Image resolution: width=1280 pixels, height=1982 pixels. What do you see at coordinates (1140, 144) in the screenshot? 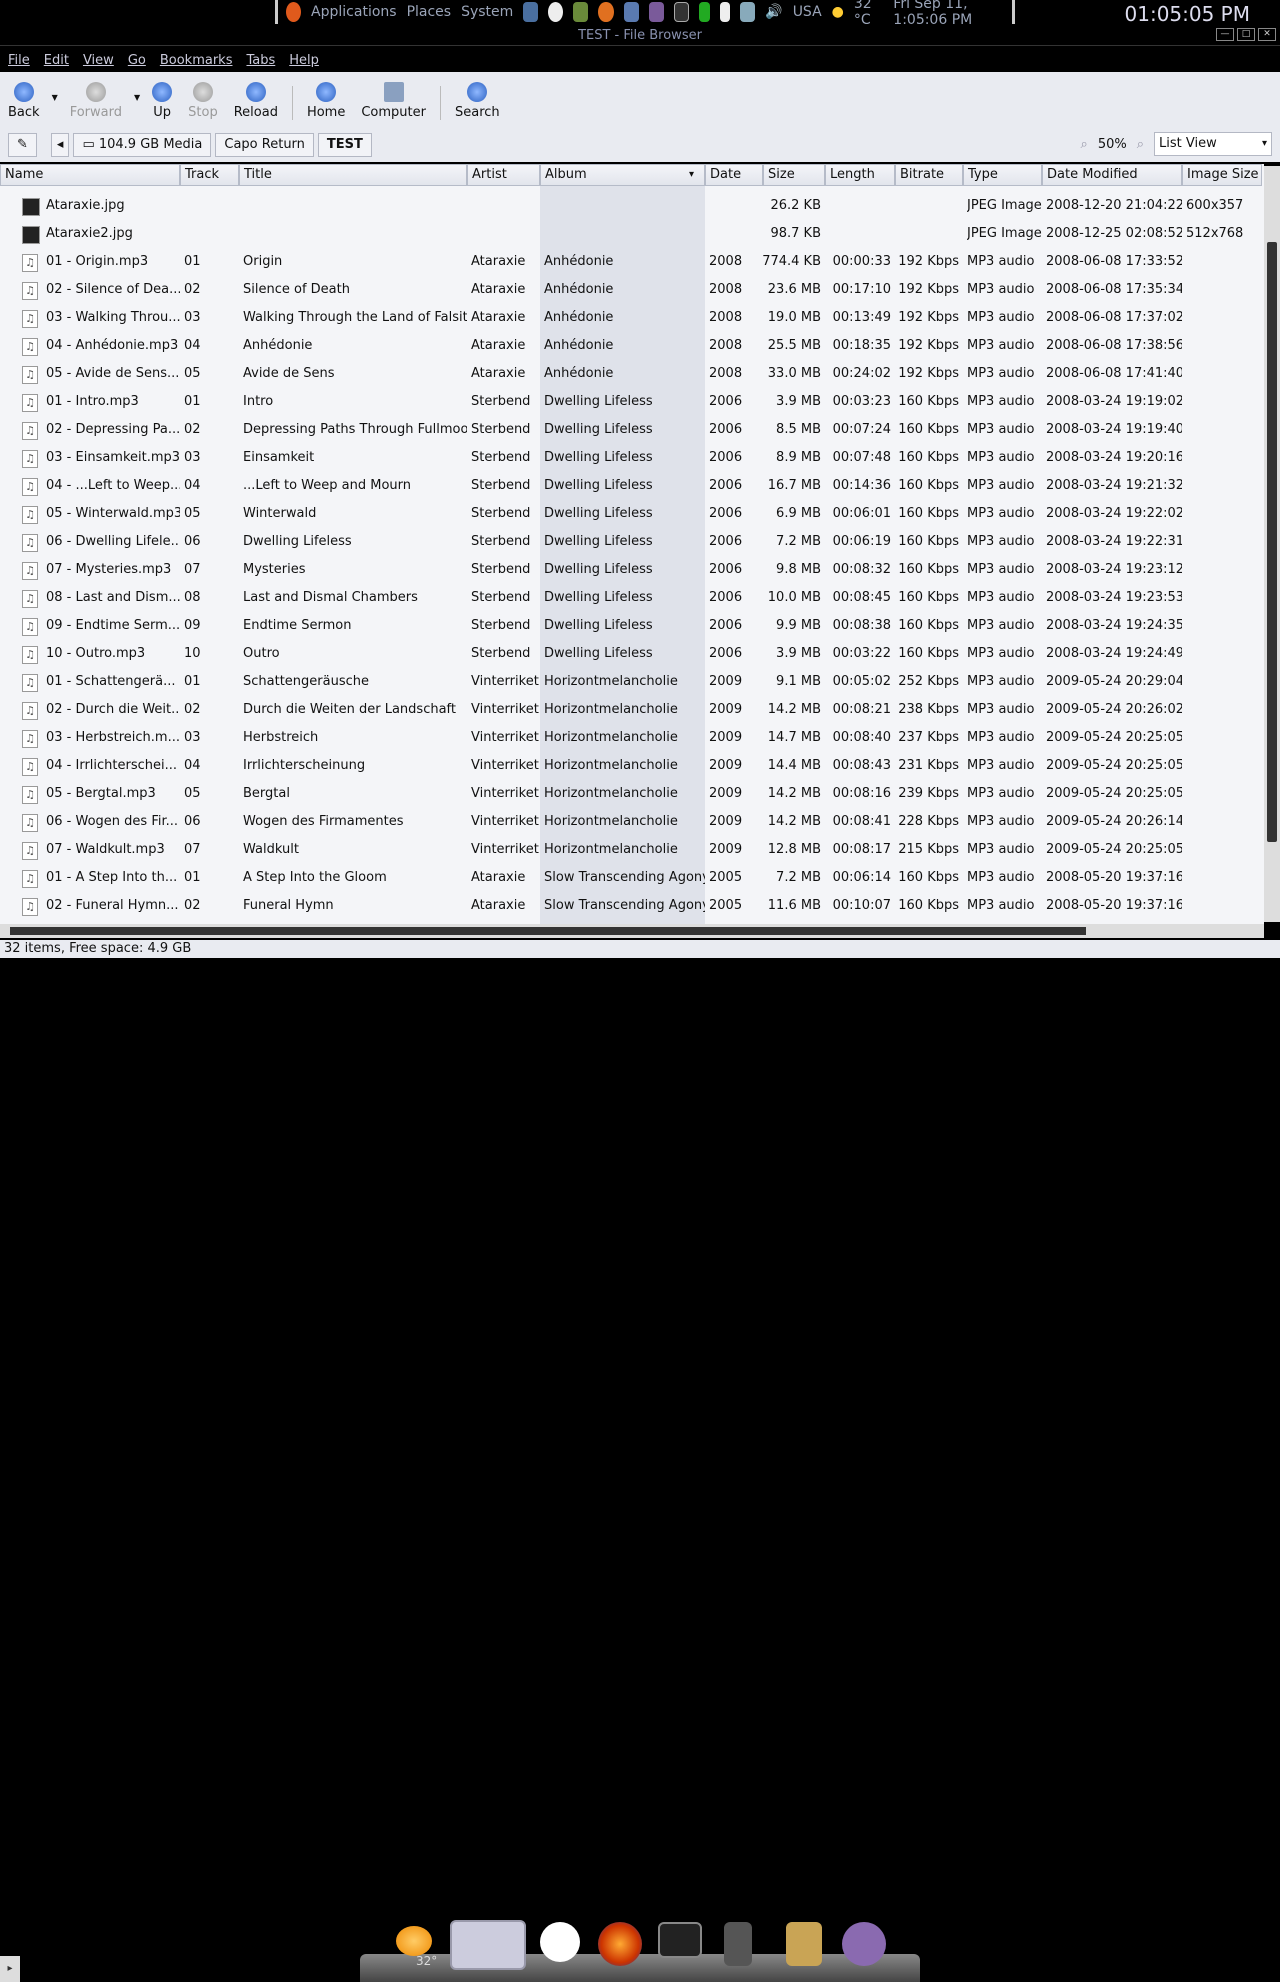
I see `zoom-in-icon: ⌕` at bounding box center [1140, 144].